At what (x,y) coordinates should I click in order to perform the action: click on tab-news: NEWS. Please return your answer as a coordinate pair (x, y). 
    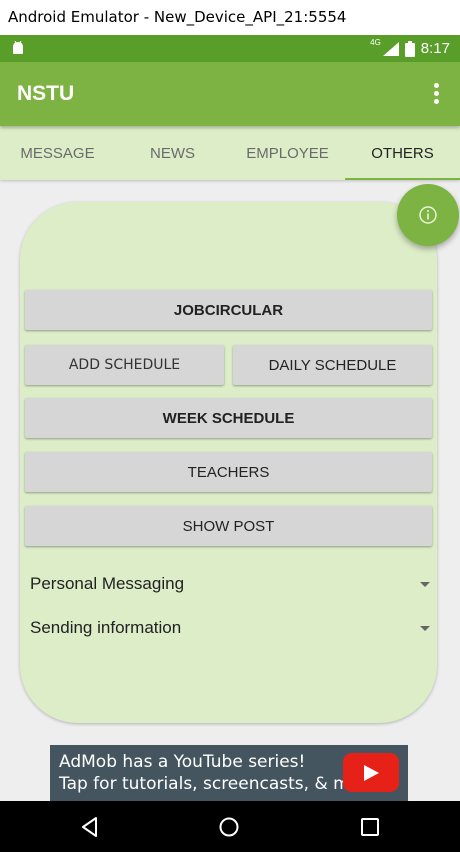
    Looking at the image, I should click on (172, 153).